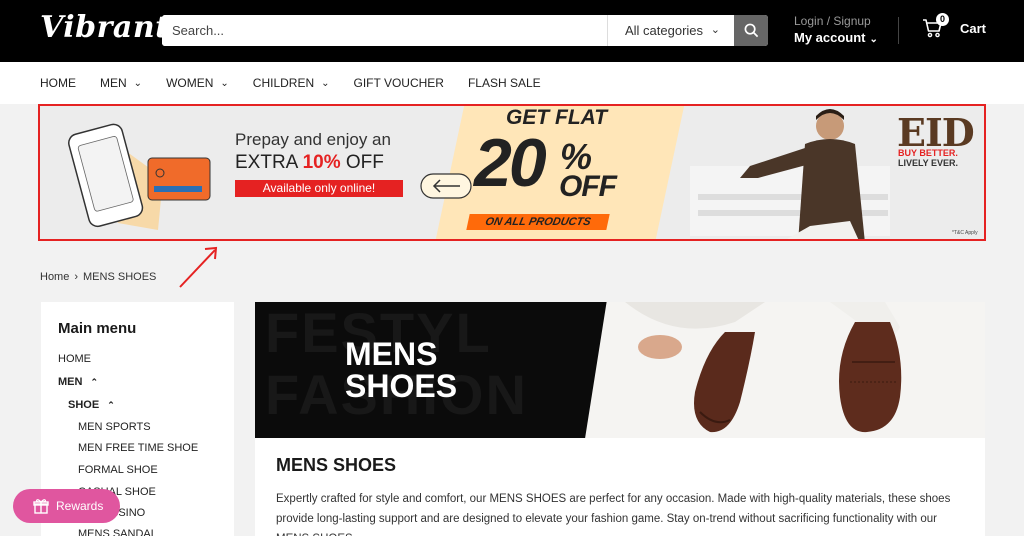 This screenshot has width=1024, height=536. What do you see at coordinates (790, 174) in the screenshot?
I see `model-illustration` at bounding box center [790, 174].